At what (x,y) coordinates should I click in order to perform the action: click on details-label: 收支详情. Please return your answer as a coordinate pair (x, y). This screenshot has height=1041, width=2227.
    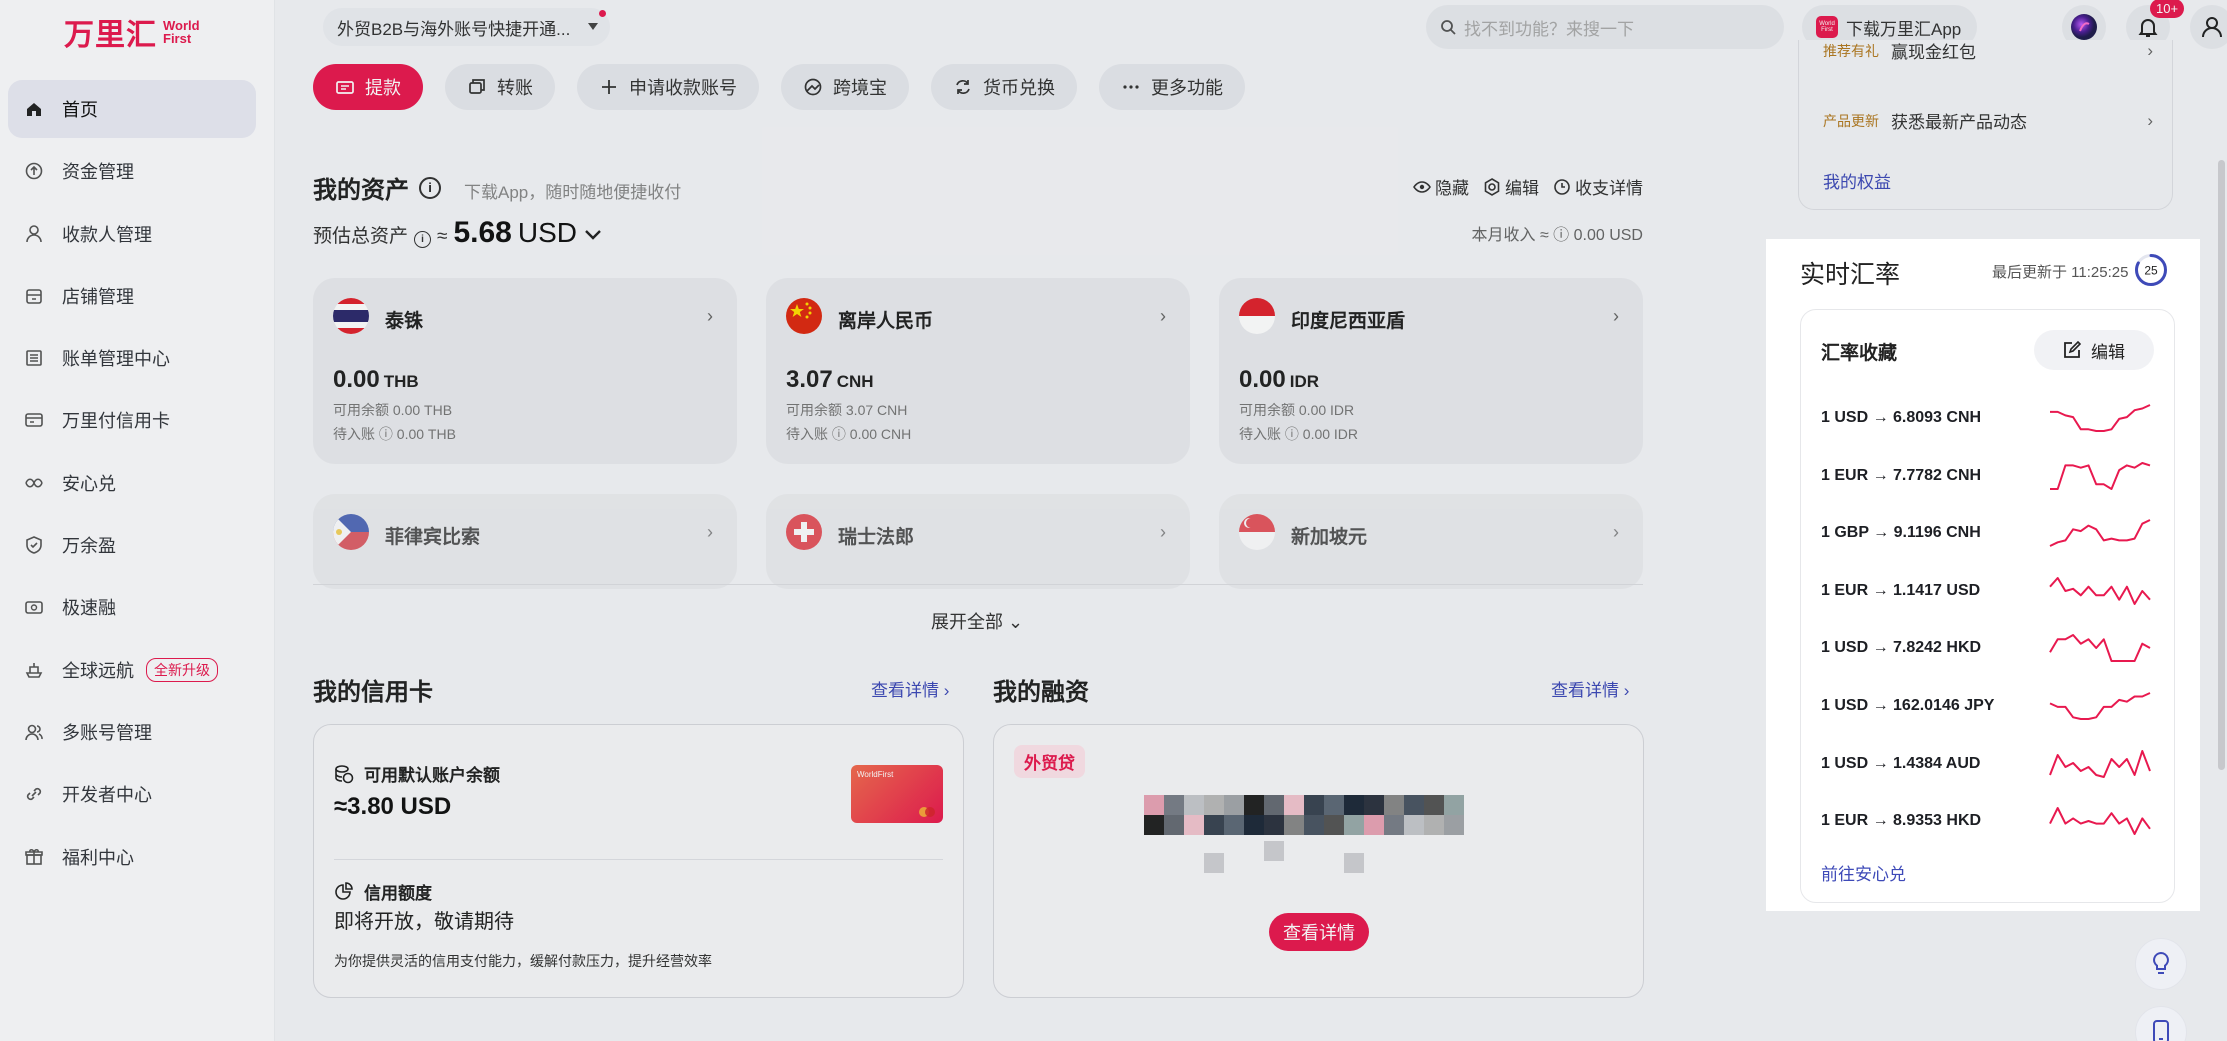
    Looking at the image, I should click on (1609, 188).